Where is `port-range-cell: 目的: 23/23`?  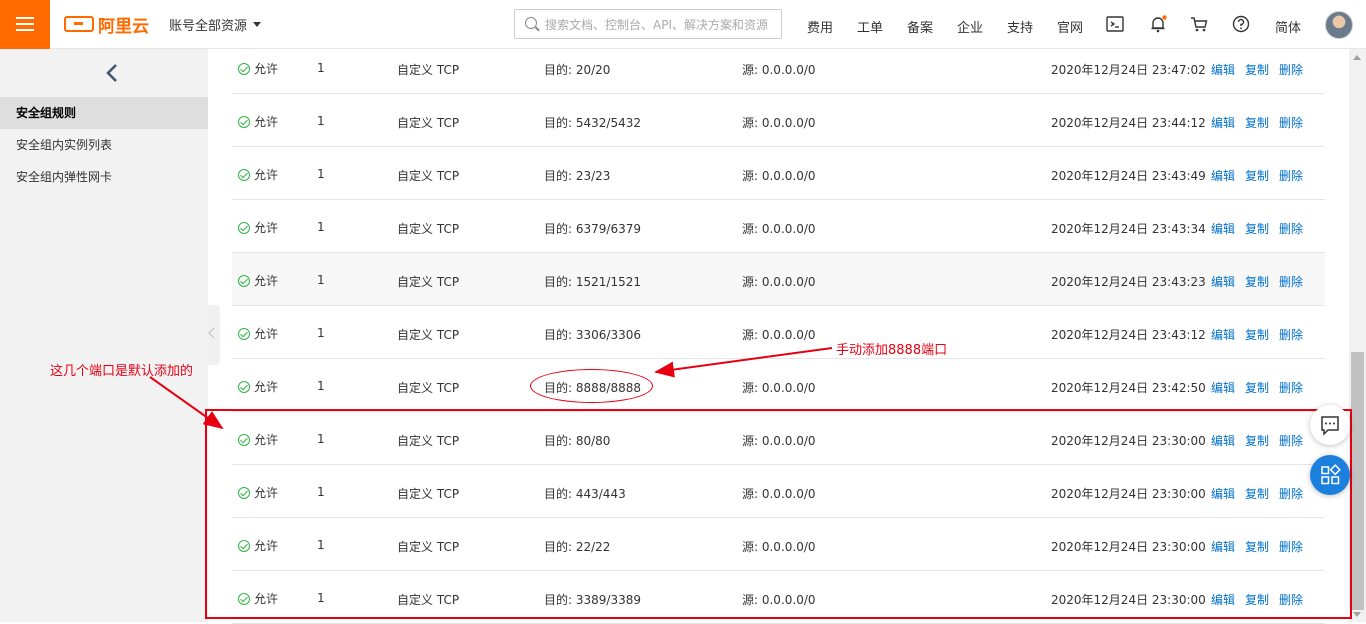 port-range-cell: 目的: 23/23 is located at coordinates (577, 176).